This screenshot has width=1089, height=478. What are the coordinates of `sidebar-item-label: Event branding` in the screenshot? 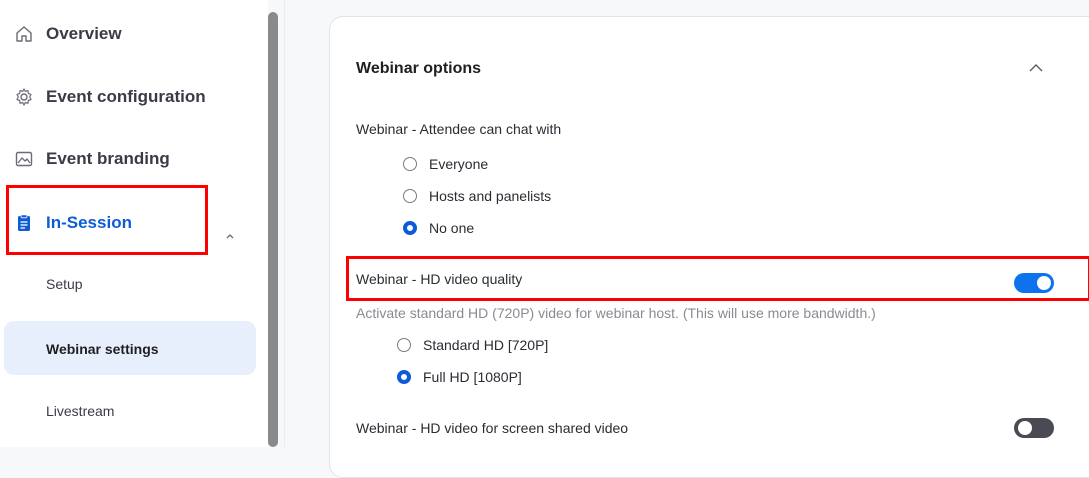 It's located at (108, 158).